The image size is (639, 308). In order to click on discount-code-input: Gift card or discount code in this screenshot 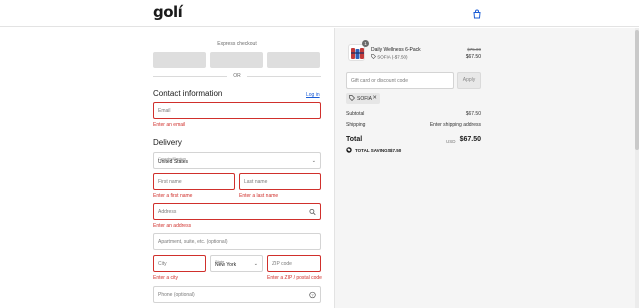, I will do `click(400, 80)`.